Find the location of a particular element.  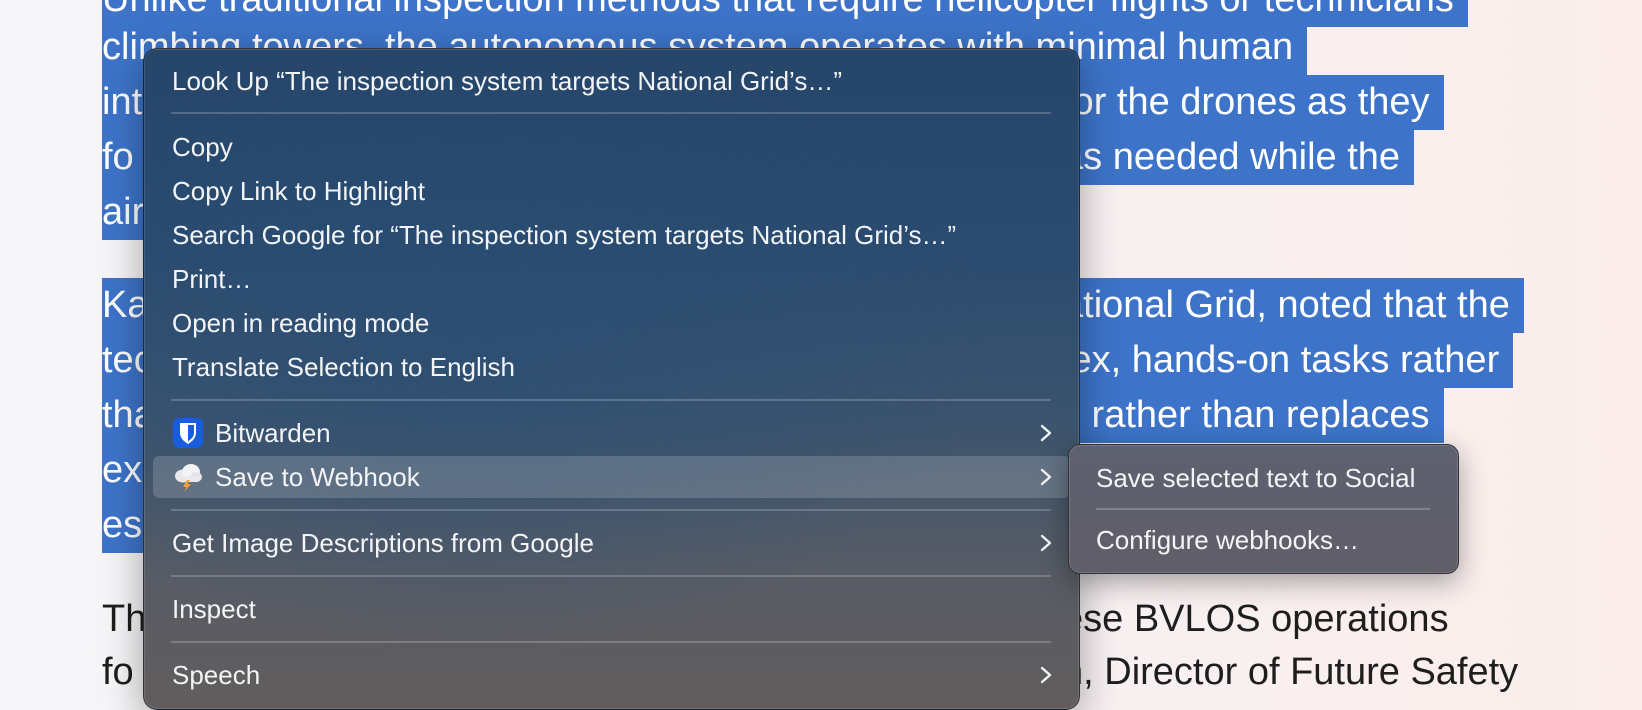

menu-item-label: Speech is located at coordinates (216, 675).